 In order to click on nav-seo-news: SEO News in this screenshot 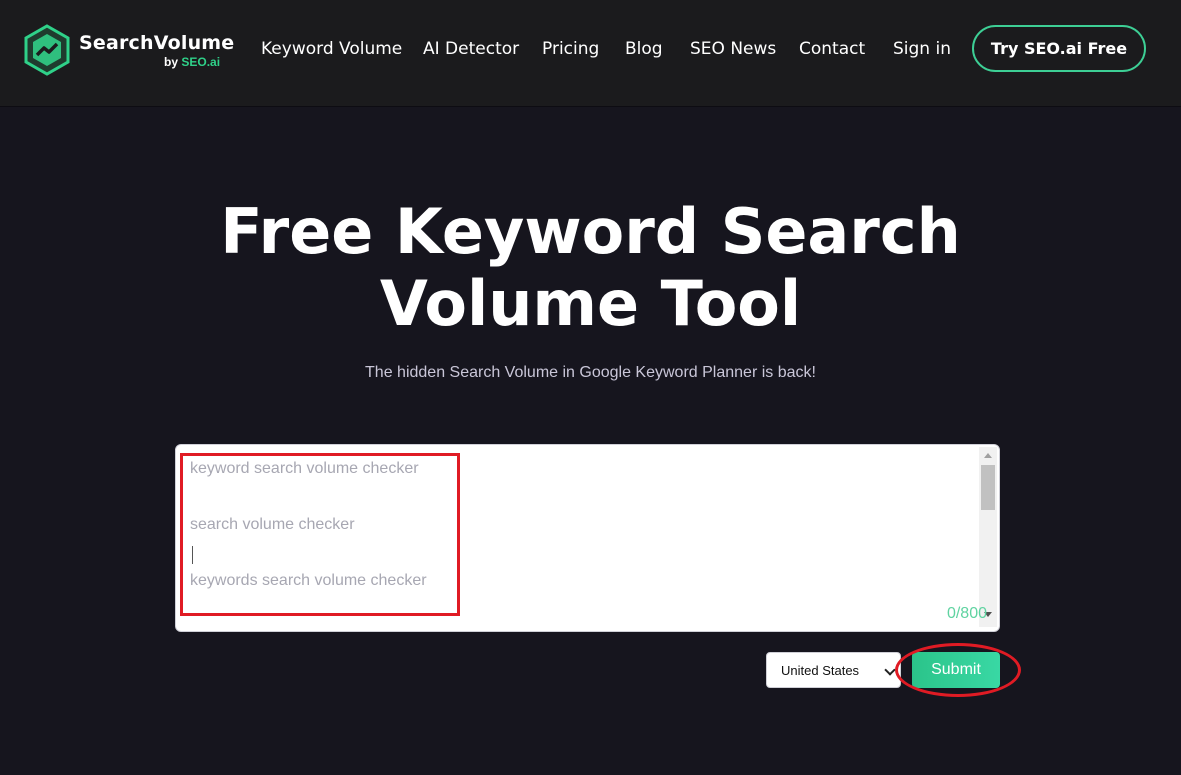, I will do `click(733, 49)`.